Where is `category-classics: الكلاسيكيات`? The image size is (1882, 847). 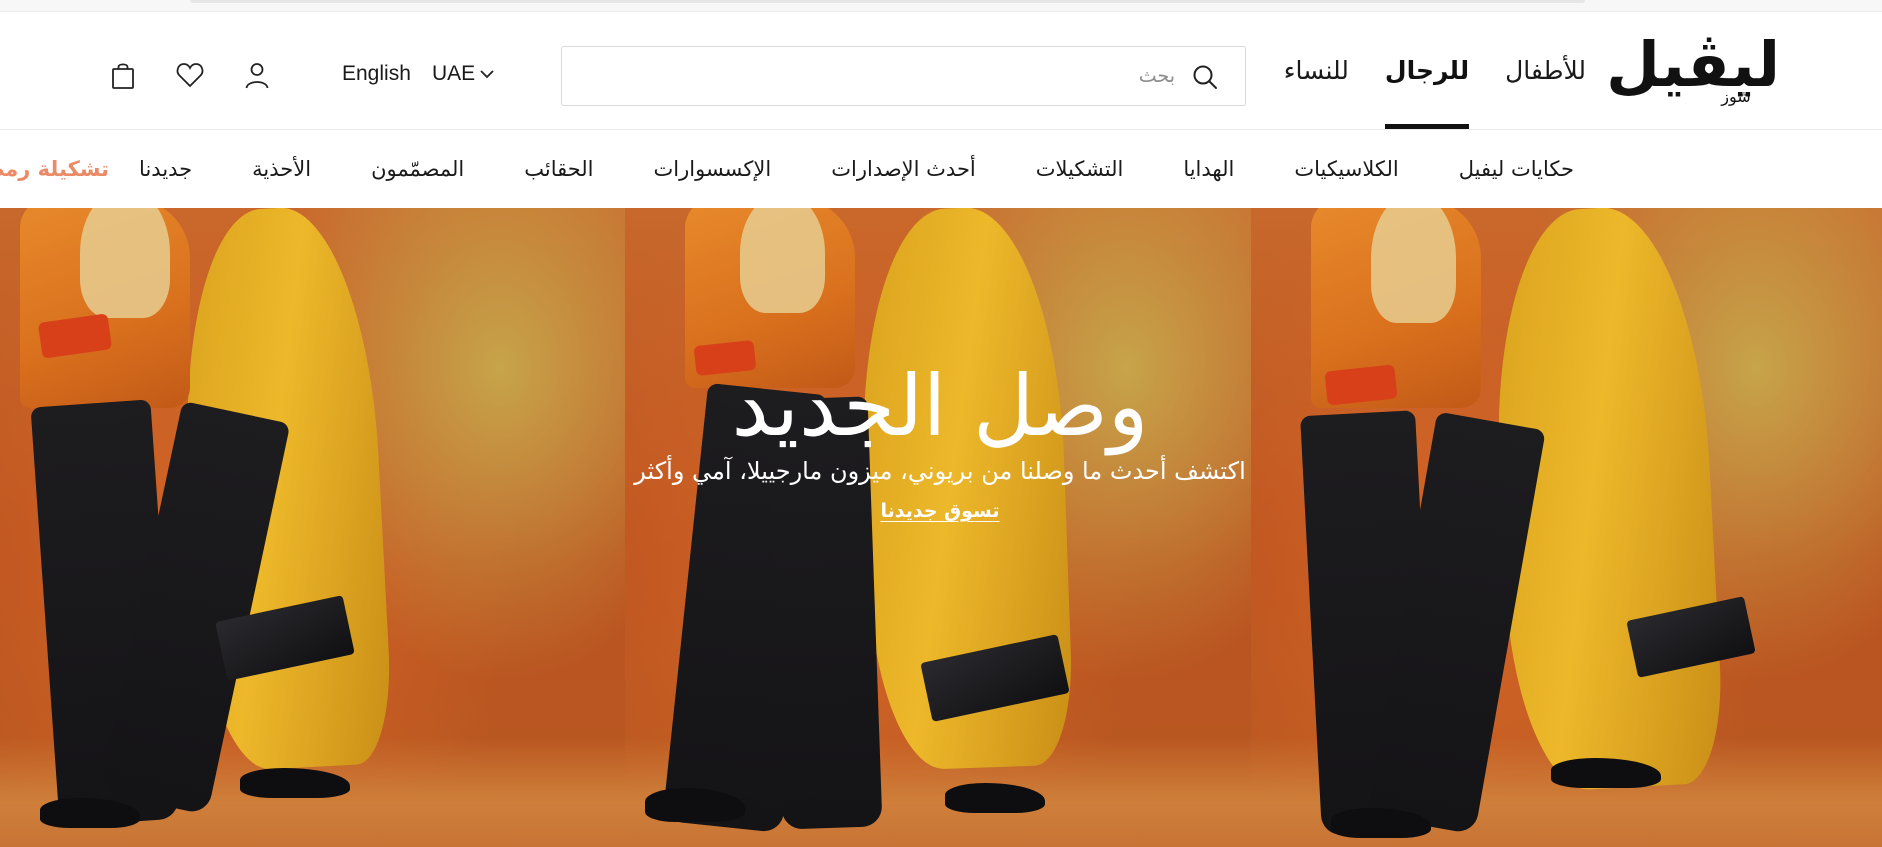
category-classics: الكلاسيكيات is located at coordinates (1346, 169).